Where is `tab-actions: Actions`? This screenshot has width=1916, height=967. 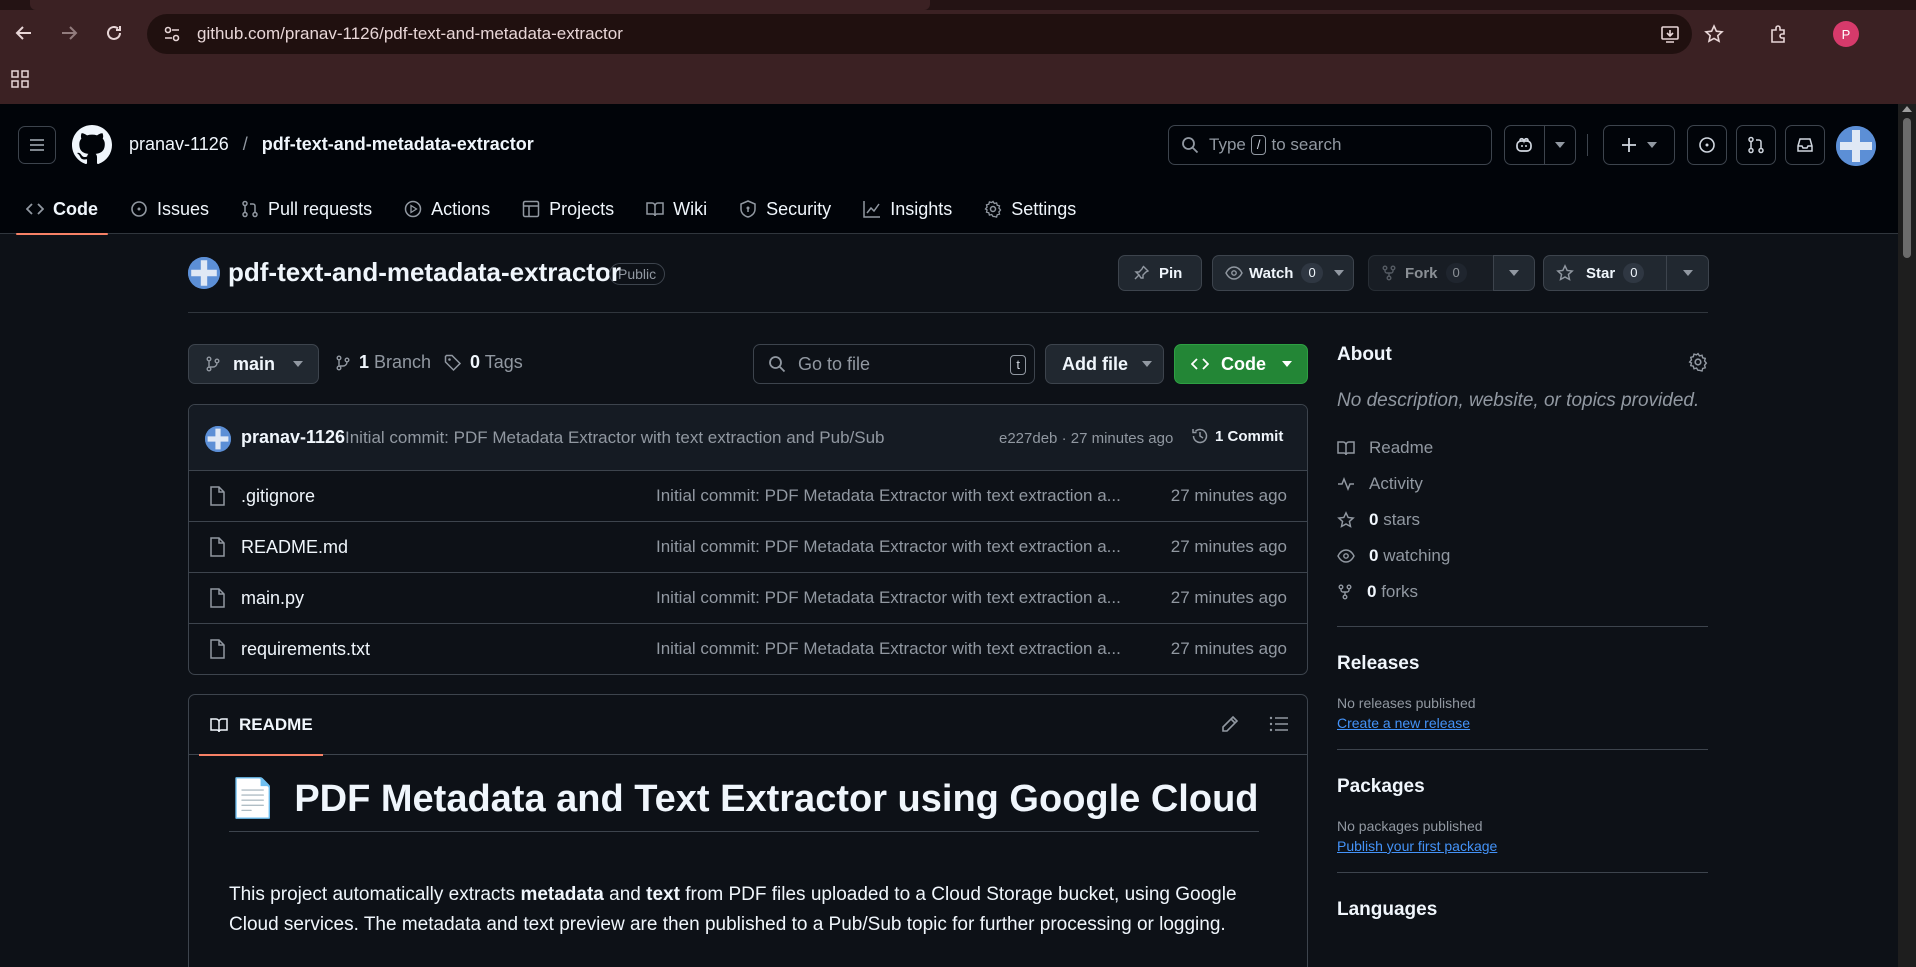
tab-actions: Actions is located at coordinates (447, 209).